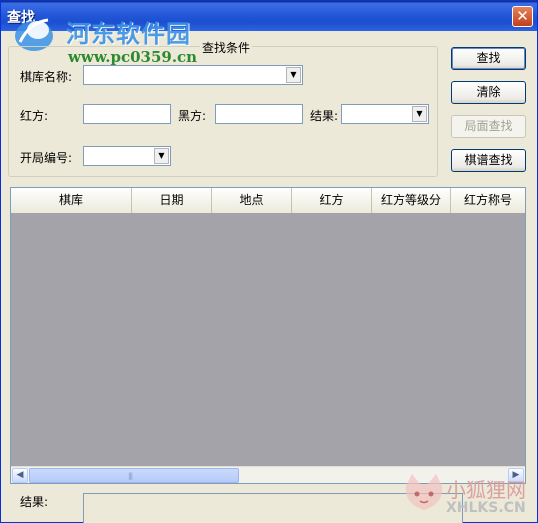  What do you see at coordinates (488, 160) in the screenshot?
I see `pattern-search-button: 棋谱查找` at bounding box center [488, 160].